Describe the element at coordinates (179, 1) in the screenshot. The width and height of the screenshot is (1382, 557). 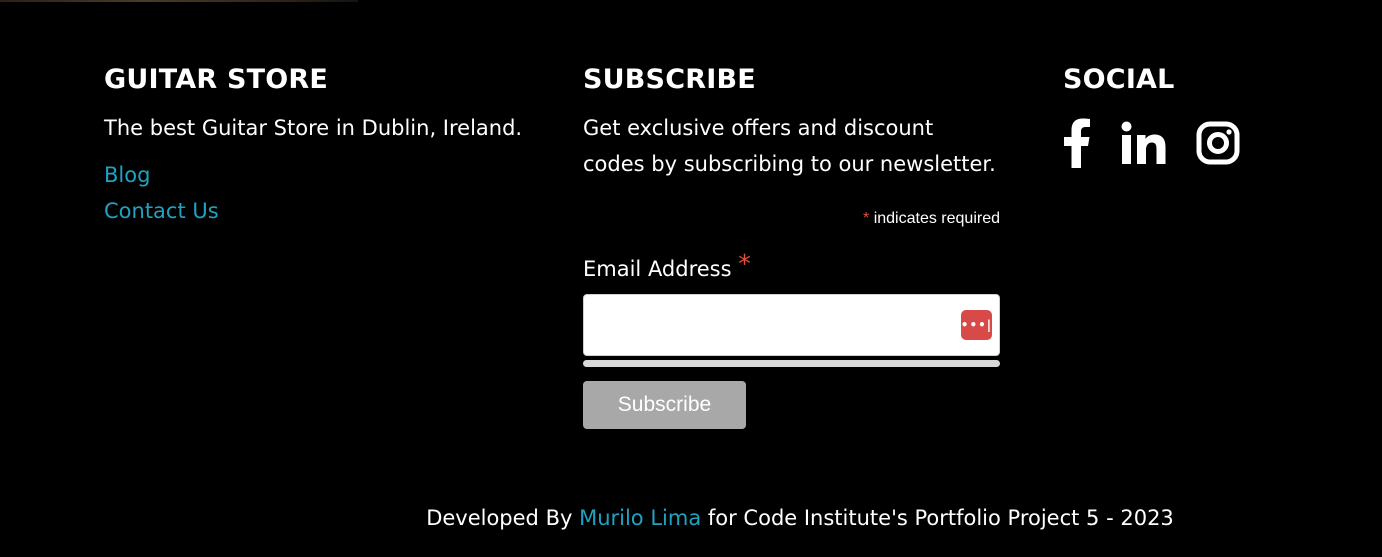
I see `hero-image-edge` at that location.